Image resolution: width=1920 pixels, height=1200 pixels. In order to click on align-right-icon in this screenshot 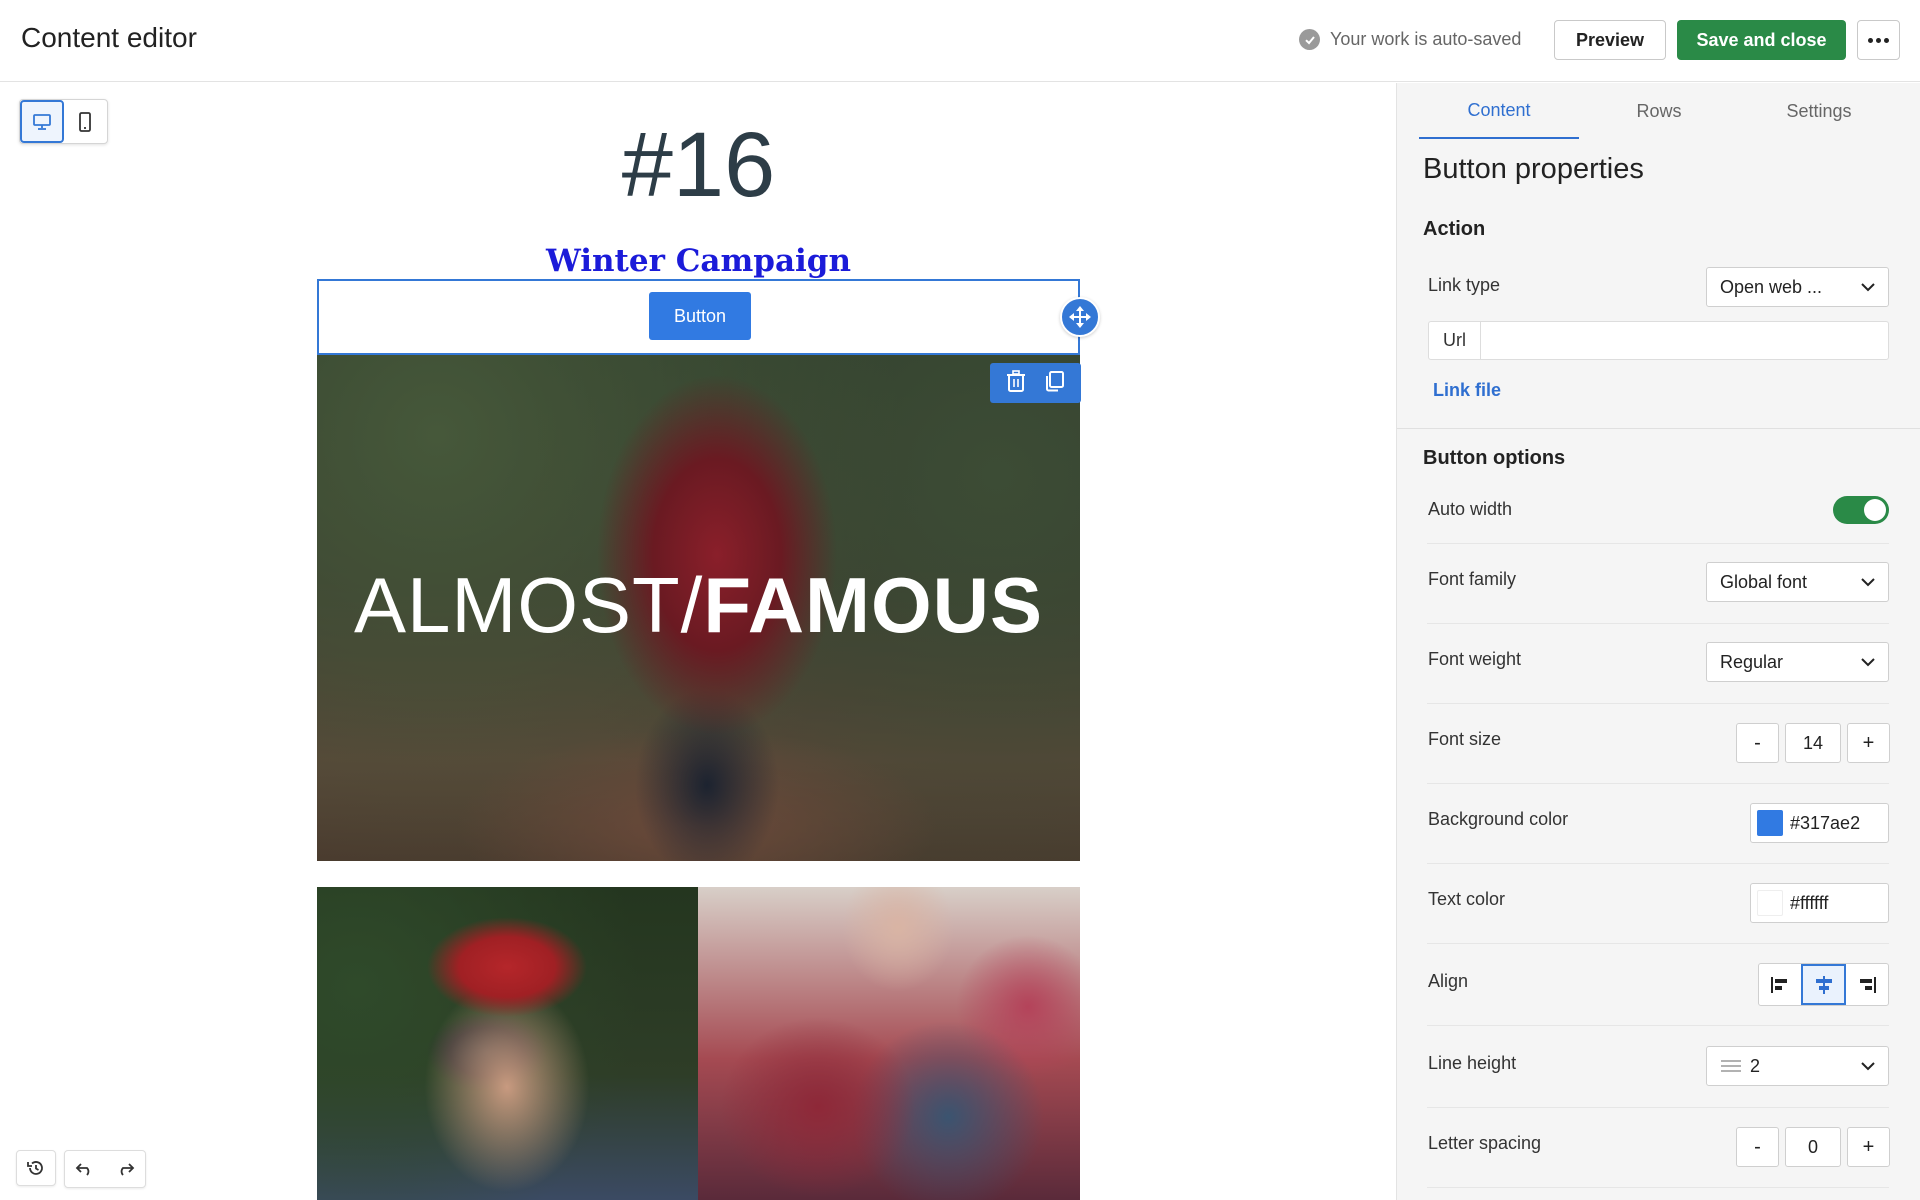, I will do `click(1868, 984)`.